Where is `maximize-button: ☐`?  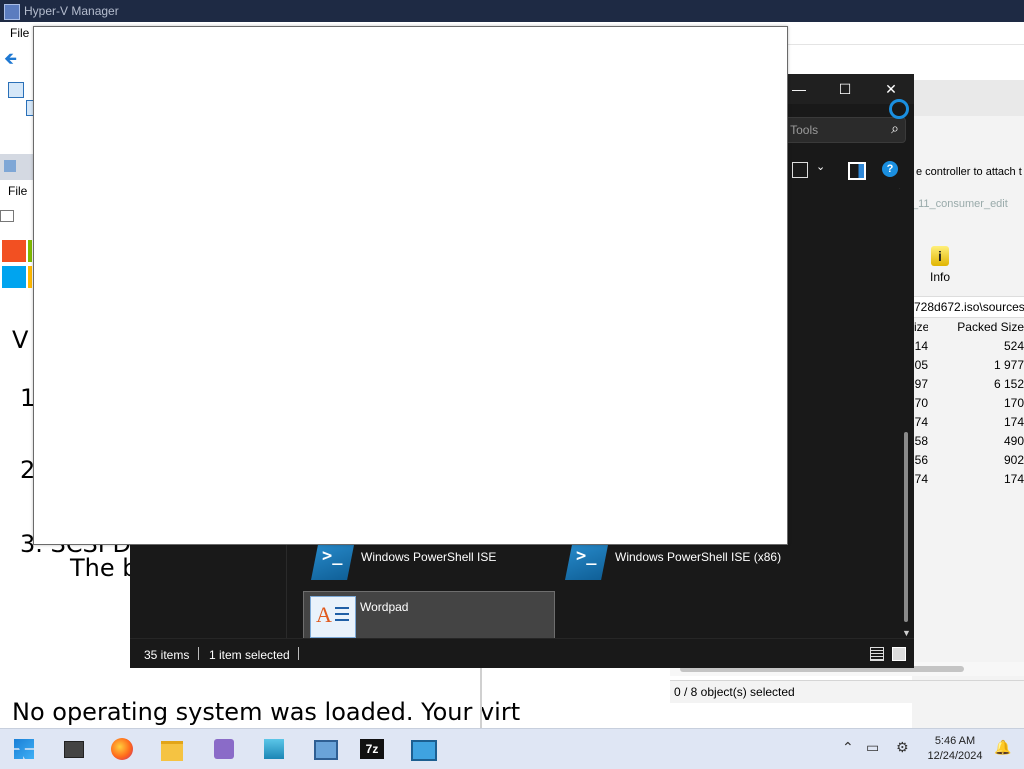 maximize-button: ☐ is located at coordinates (845, 89).